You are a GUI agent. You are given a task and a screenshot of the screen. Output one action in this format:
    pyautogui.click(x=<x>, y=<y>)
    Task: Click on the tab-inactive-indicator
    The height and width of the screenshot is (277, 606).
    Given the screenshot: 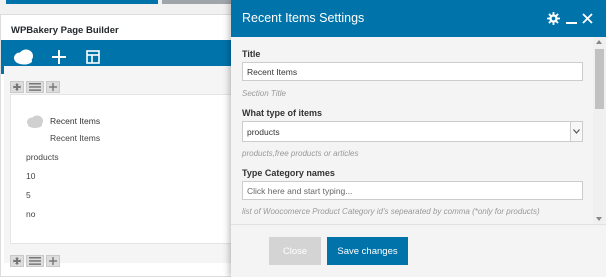 What is the action you would take?
    pyautogui.click(x=198, y=2)
    